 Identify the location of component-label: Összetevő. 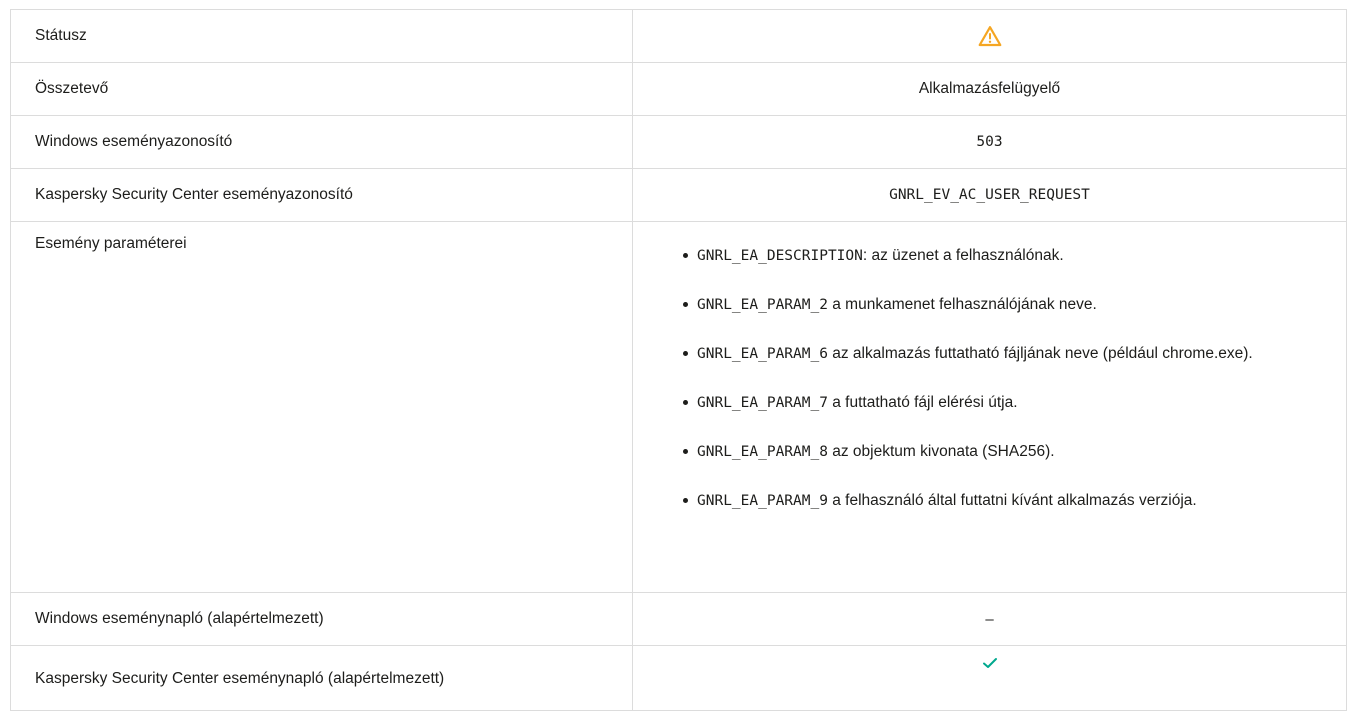
(321, 89).